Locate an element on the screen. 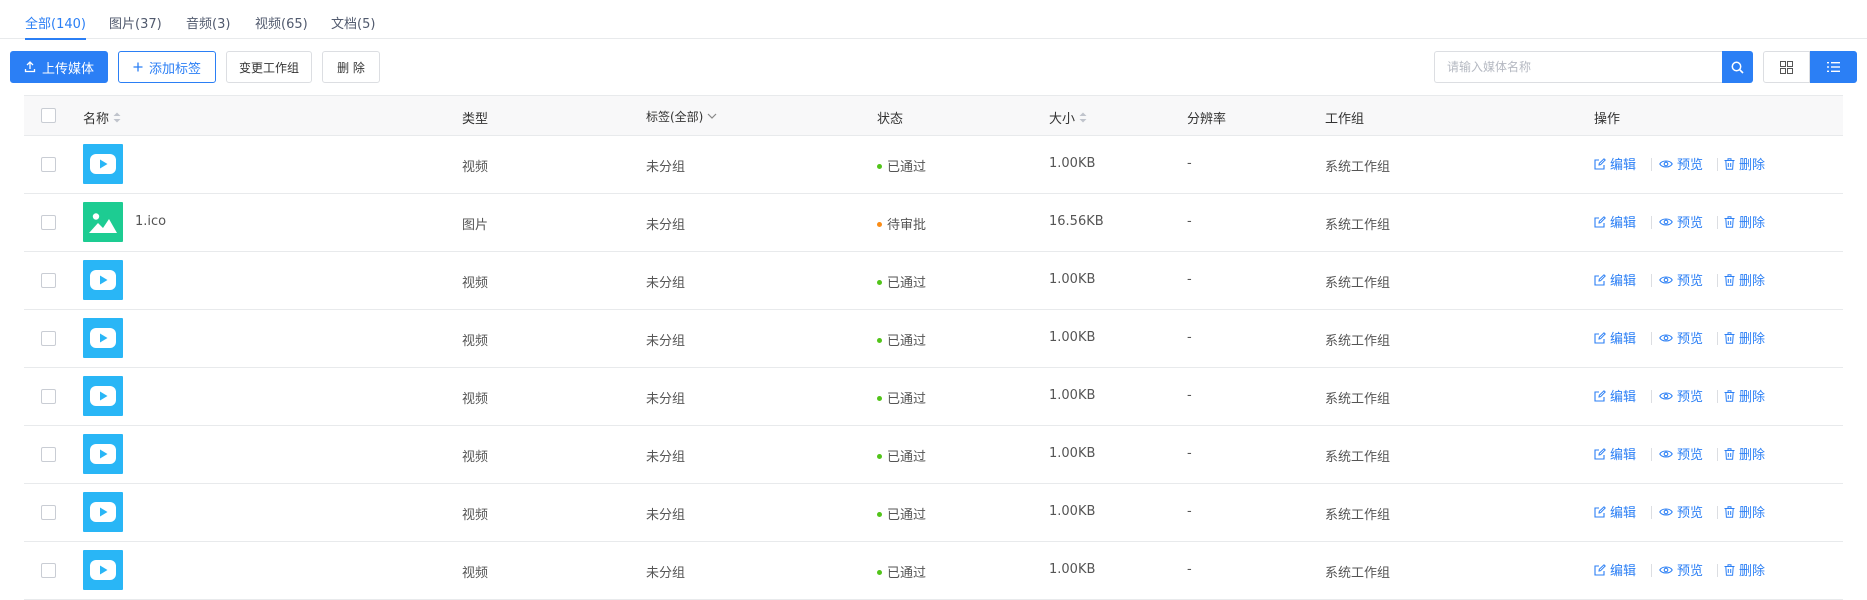  upload-media-label: 上传媒体 is located at coordinates (67, 69).